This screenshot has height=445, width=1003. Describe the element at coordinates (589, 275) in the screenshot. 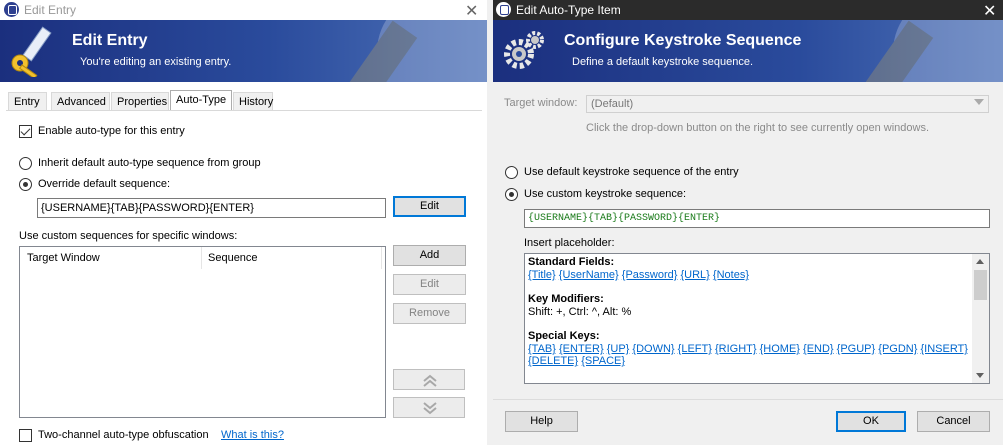

I see `placeholder-username: {UserName}` at that location.